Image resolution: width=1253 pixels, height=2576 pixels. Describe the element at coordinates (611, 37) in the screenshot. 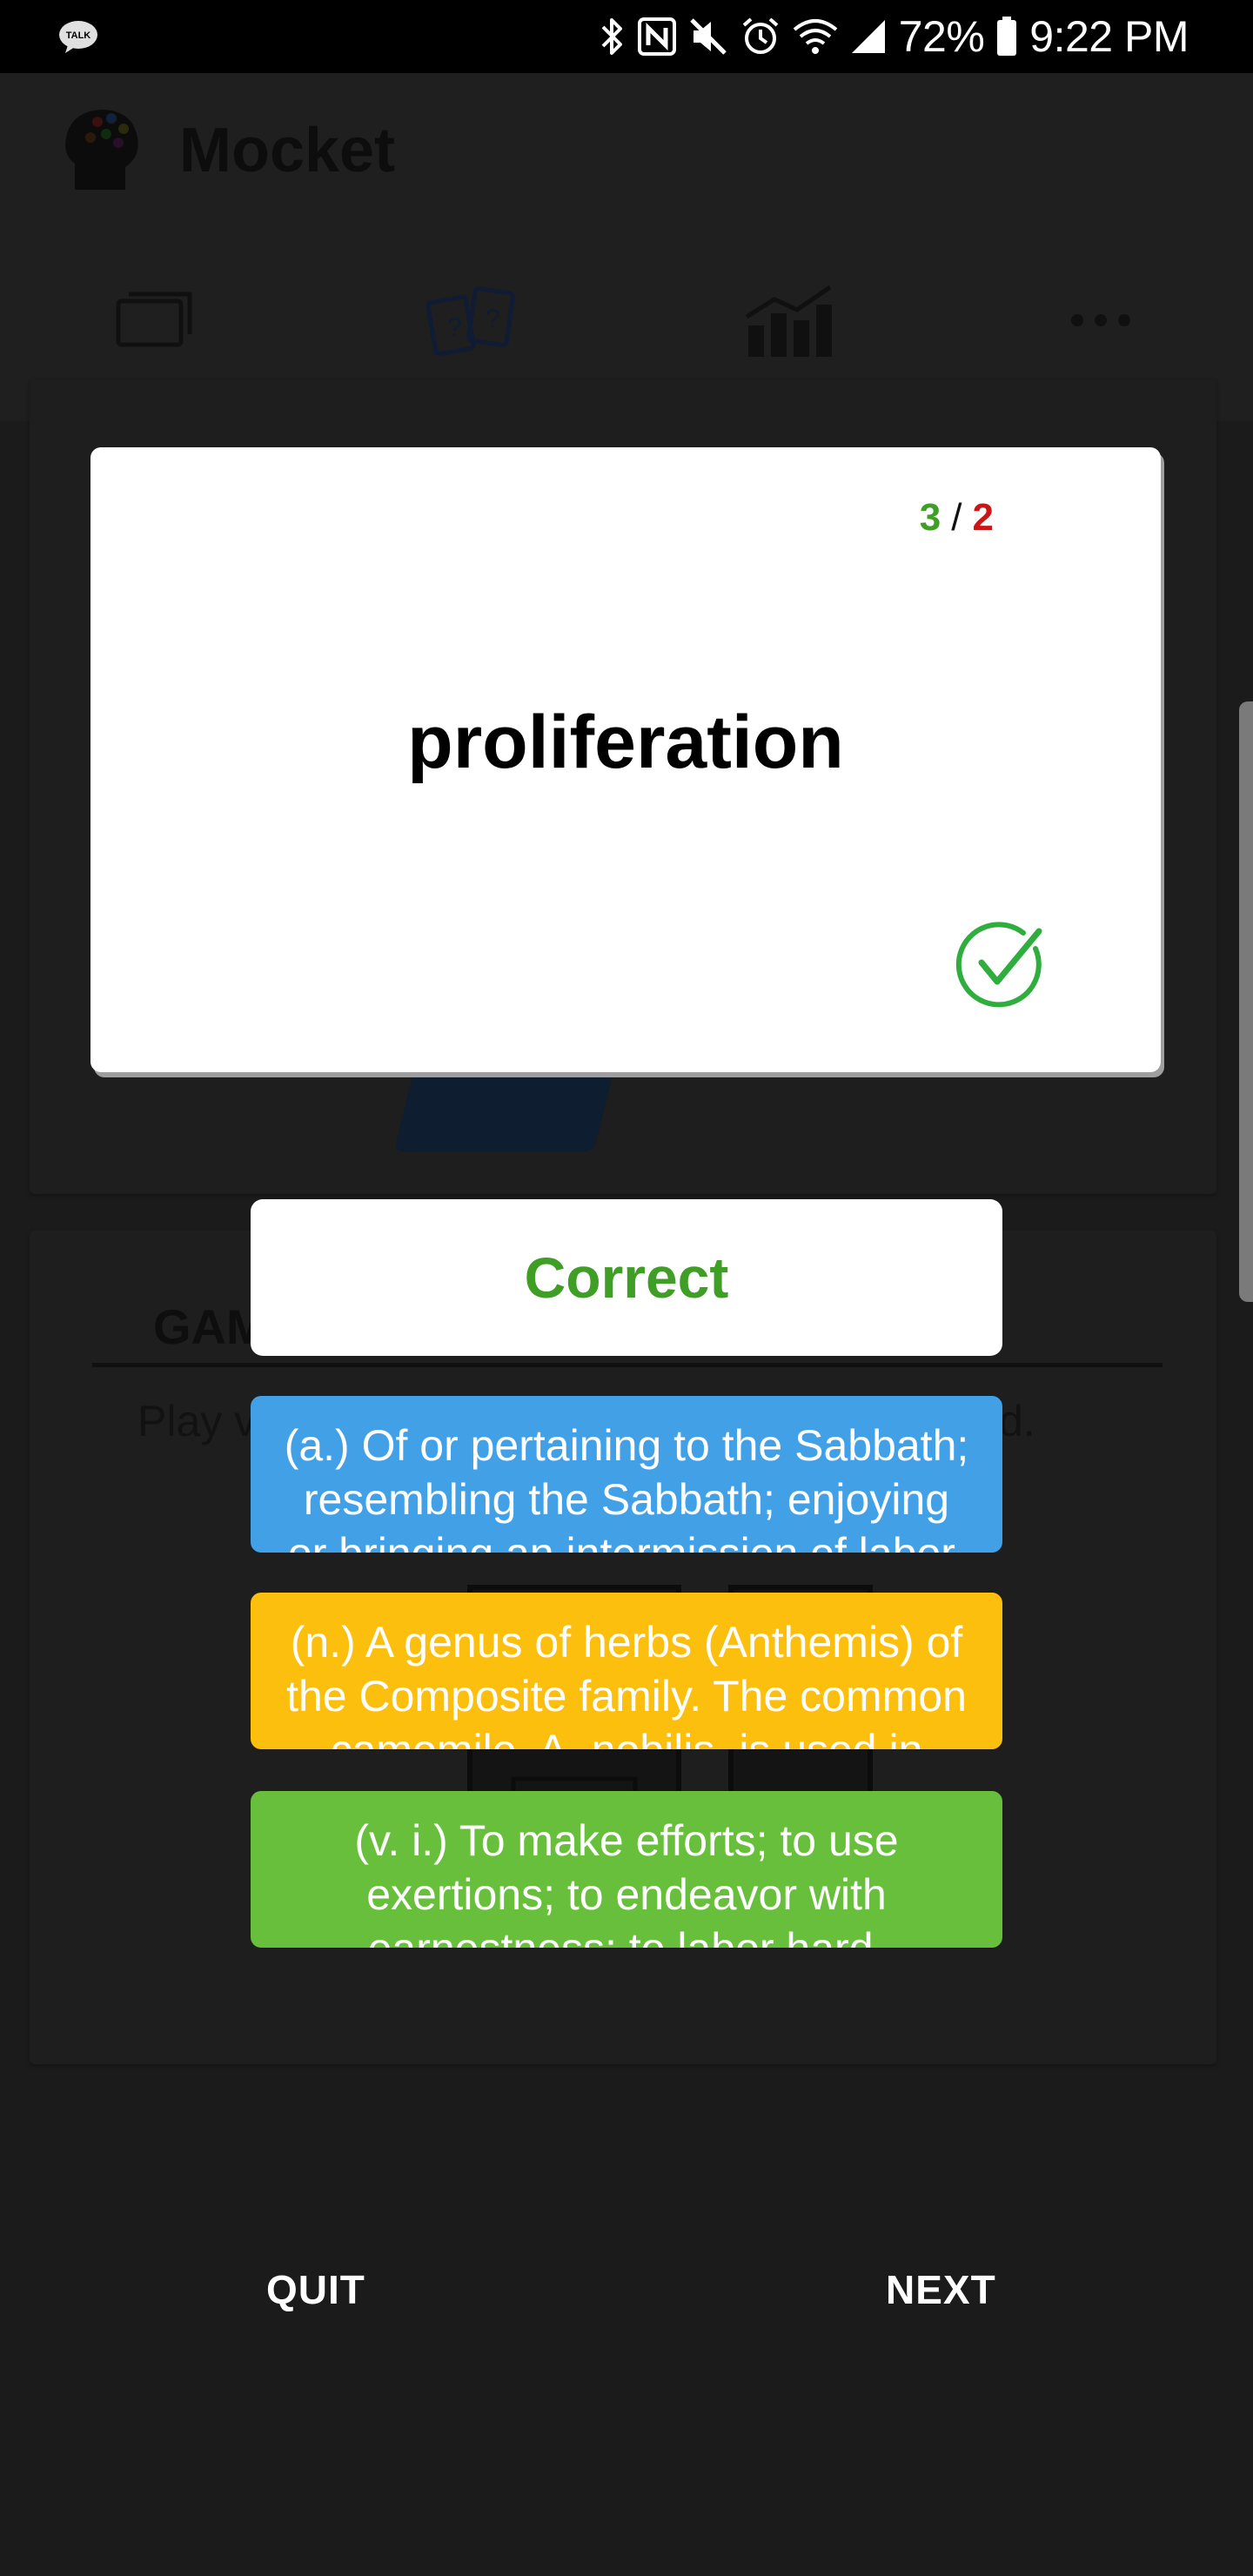

I see `bluetooth-icon` at that location.